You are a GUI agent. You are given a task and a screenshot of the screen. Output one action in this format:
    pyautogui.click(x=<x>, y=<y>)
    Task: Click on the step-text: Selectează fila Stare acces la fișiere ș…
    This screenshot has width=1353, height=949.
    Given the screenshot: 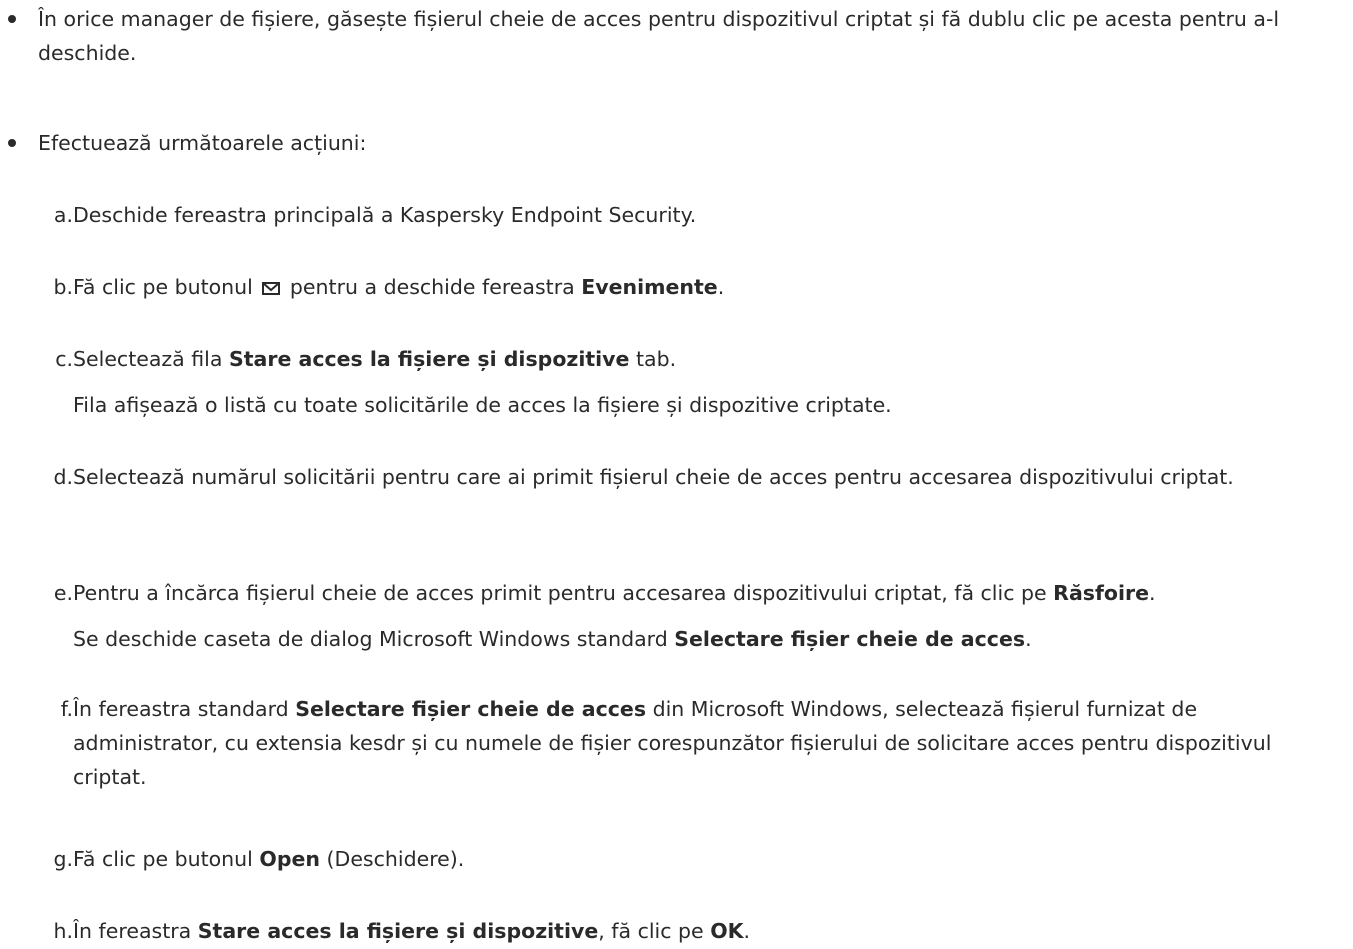 What is the action you would take?
    pyautogui.click(x=710, y=359)
    